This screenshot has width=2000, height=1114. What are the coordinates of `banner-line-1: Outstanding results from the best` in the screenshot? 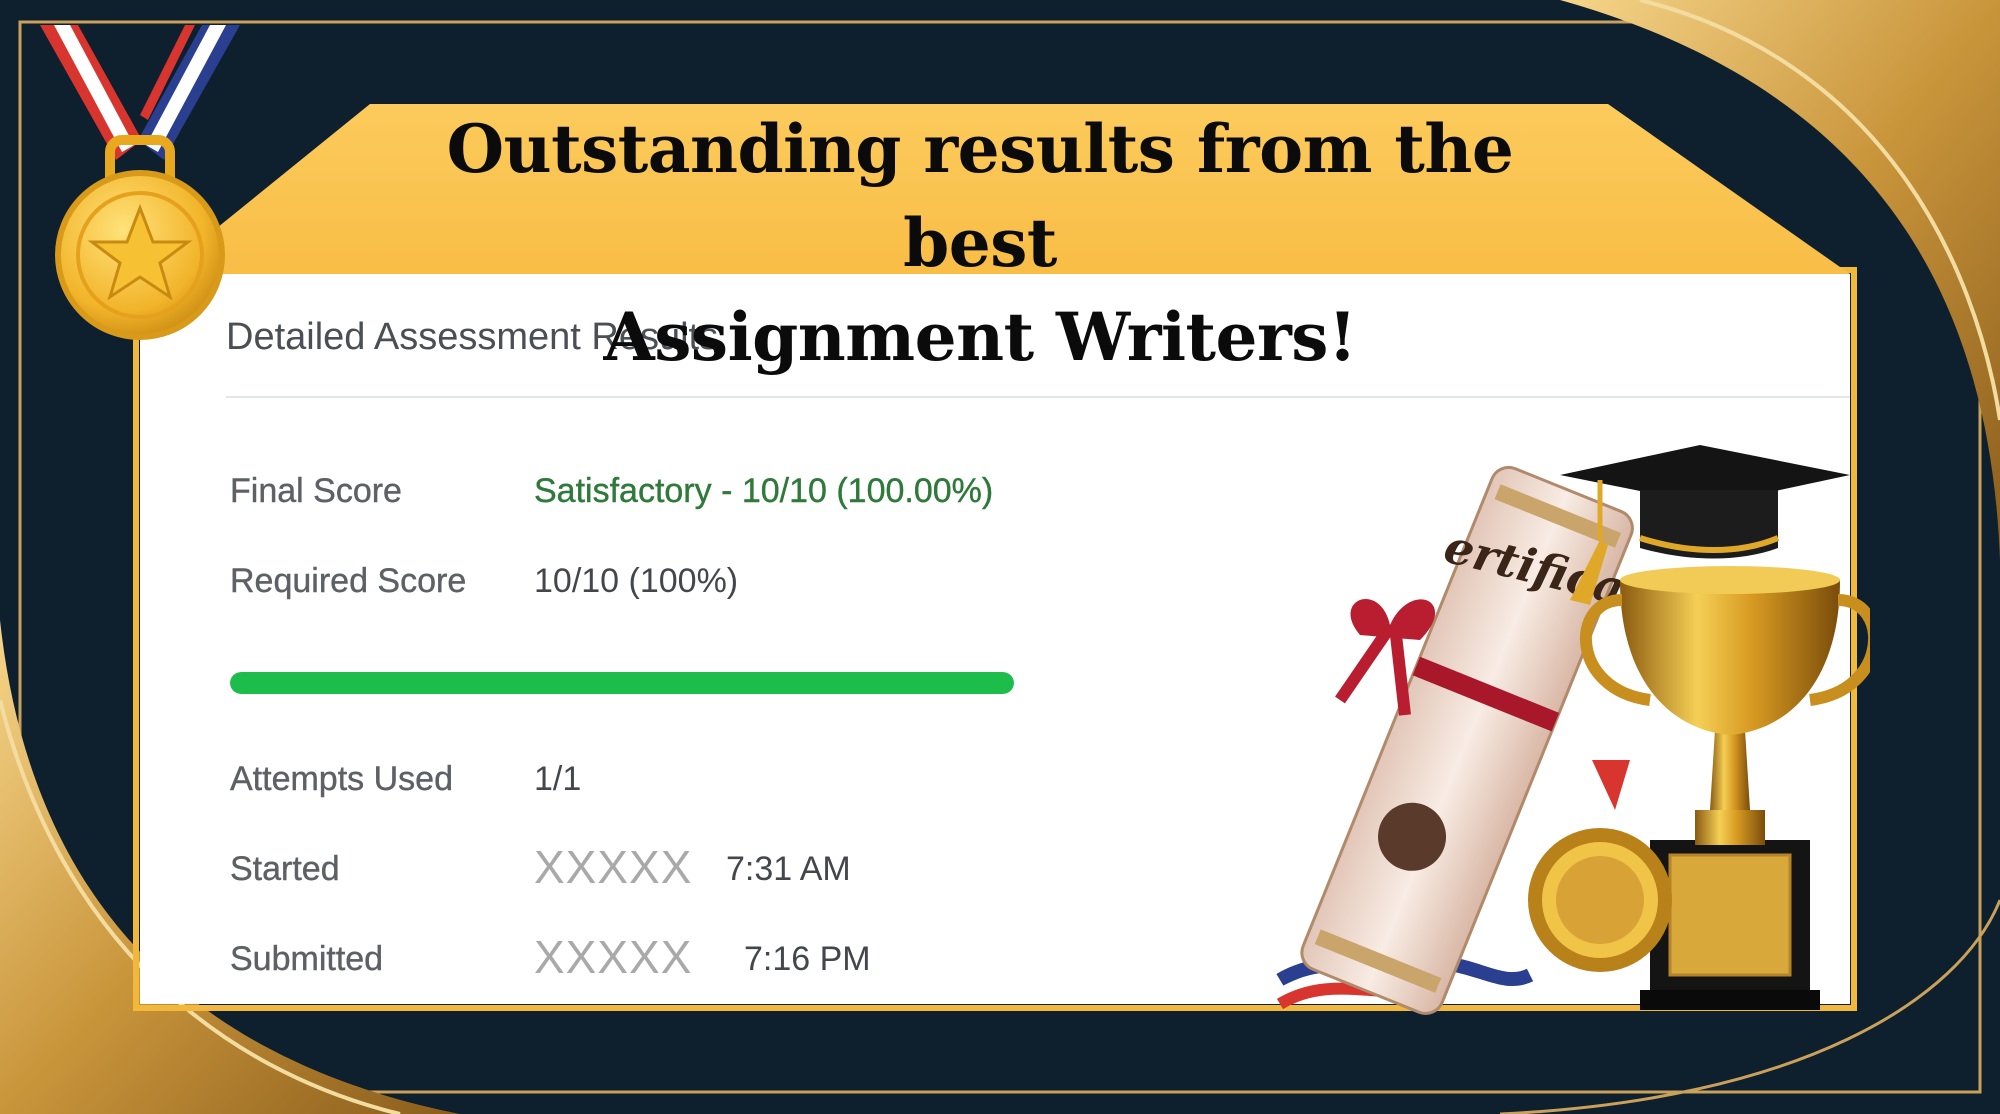 It's located at (980, 196).